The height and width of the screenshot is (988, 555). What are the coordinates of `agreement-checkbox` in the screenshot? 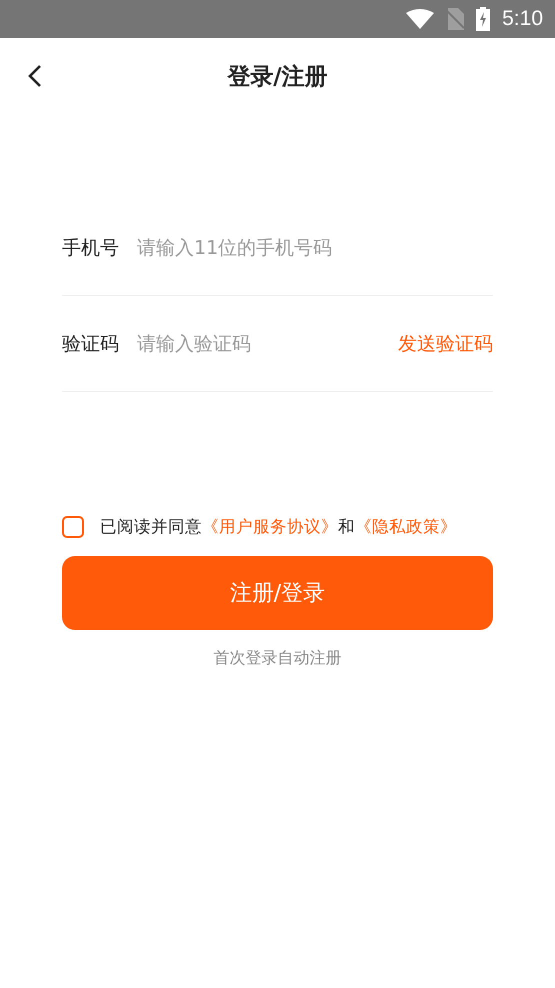 It's located at (73, 527).